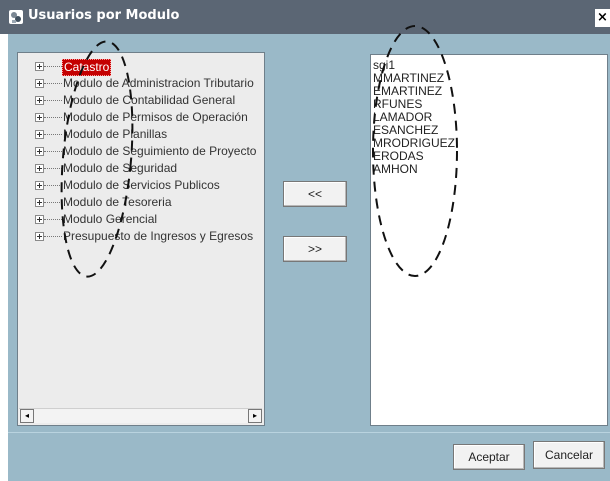  Describe the element at coordinates (158, 83) in the screenshot. I see `tree-item-label: Modulo de Administracion Tributario` at that location.